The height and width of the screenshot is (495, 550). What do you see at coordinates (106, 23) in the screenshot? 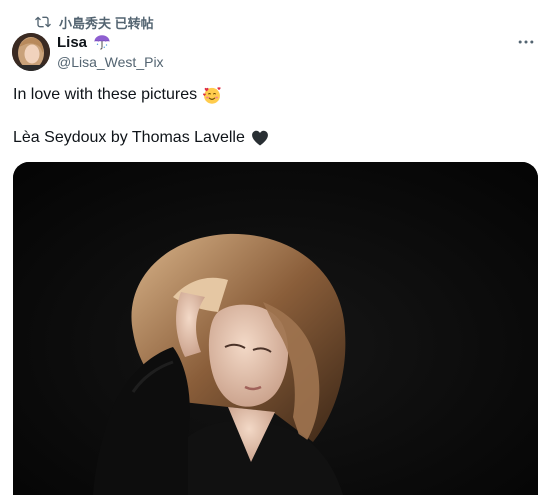
I see `retweet-label: 小島秀夫 已转帖` at bounding box center [106, 23].